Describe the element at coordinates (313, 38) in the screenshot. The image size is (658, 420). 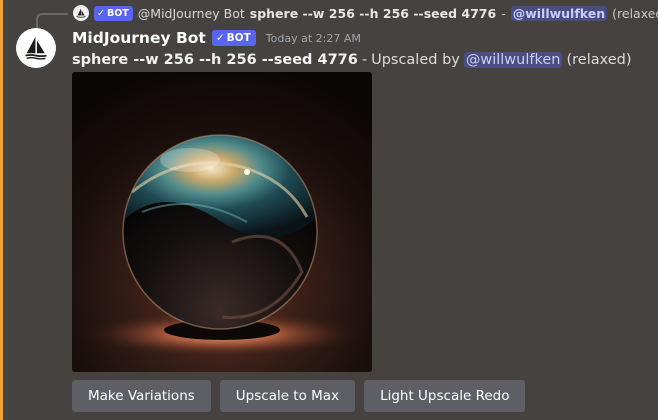
I see `timestamp: Today at 2:27 AM` at that location.